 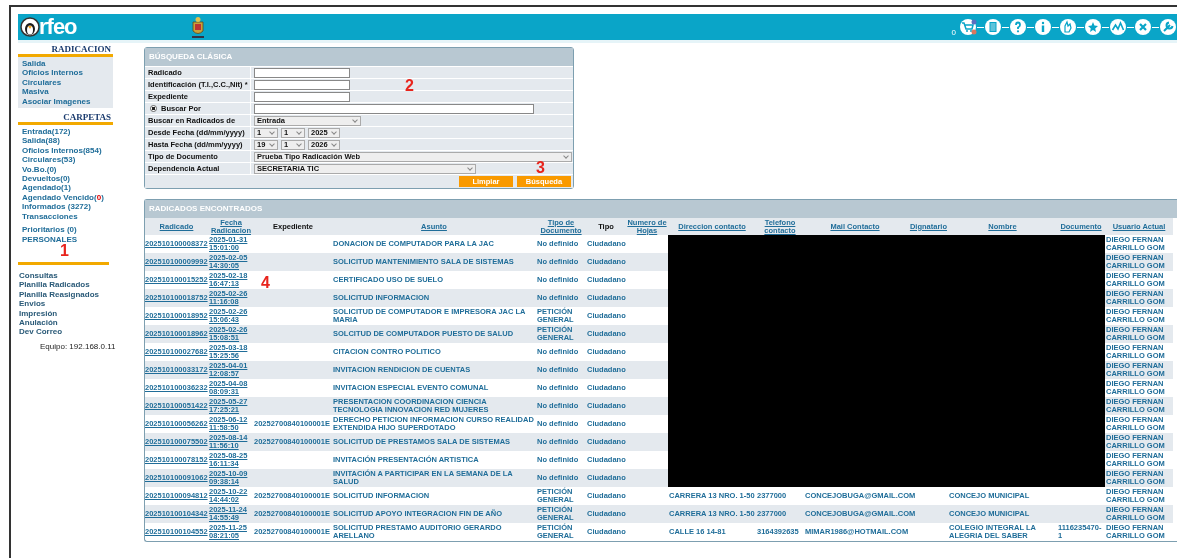 I want to click on folder-link: Circulares(53), so click(x=81, y=160).